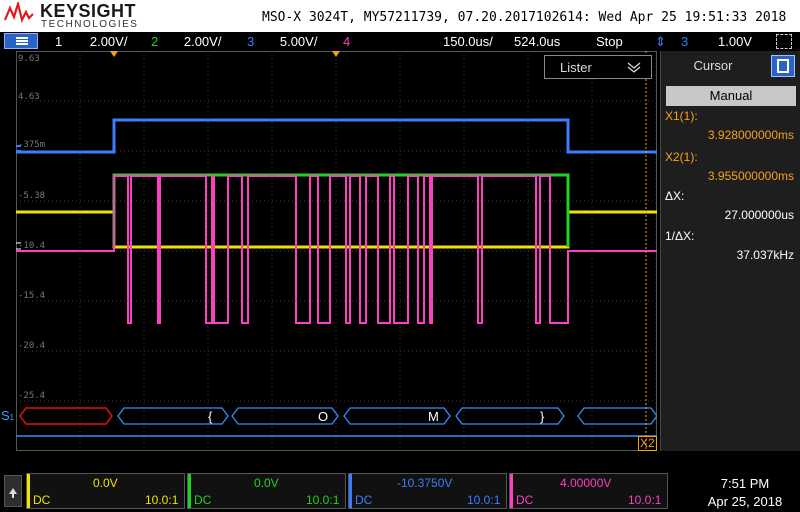  I want to click on graticule-label: -5.38, so click(32, 196).